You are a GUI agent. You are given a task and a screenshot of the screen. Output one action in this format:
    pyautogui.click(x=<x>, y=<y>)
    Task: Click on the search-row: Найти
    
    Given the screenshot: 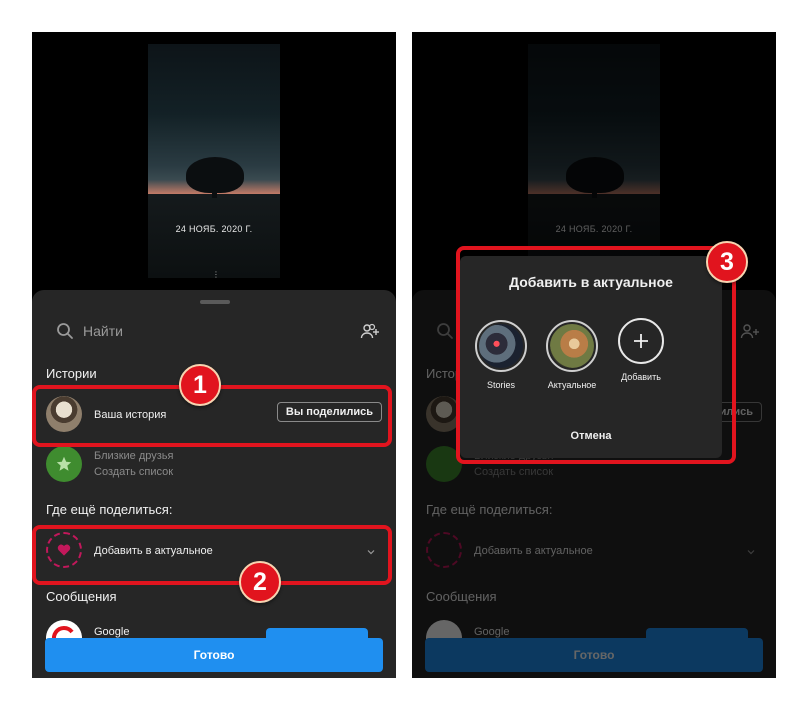 What is the action you would take?
    pyautogui.click(x=218, y=331)
    